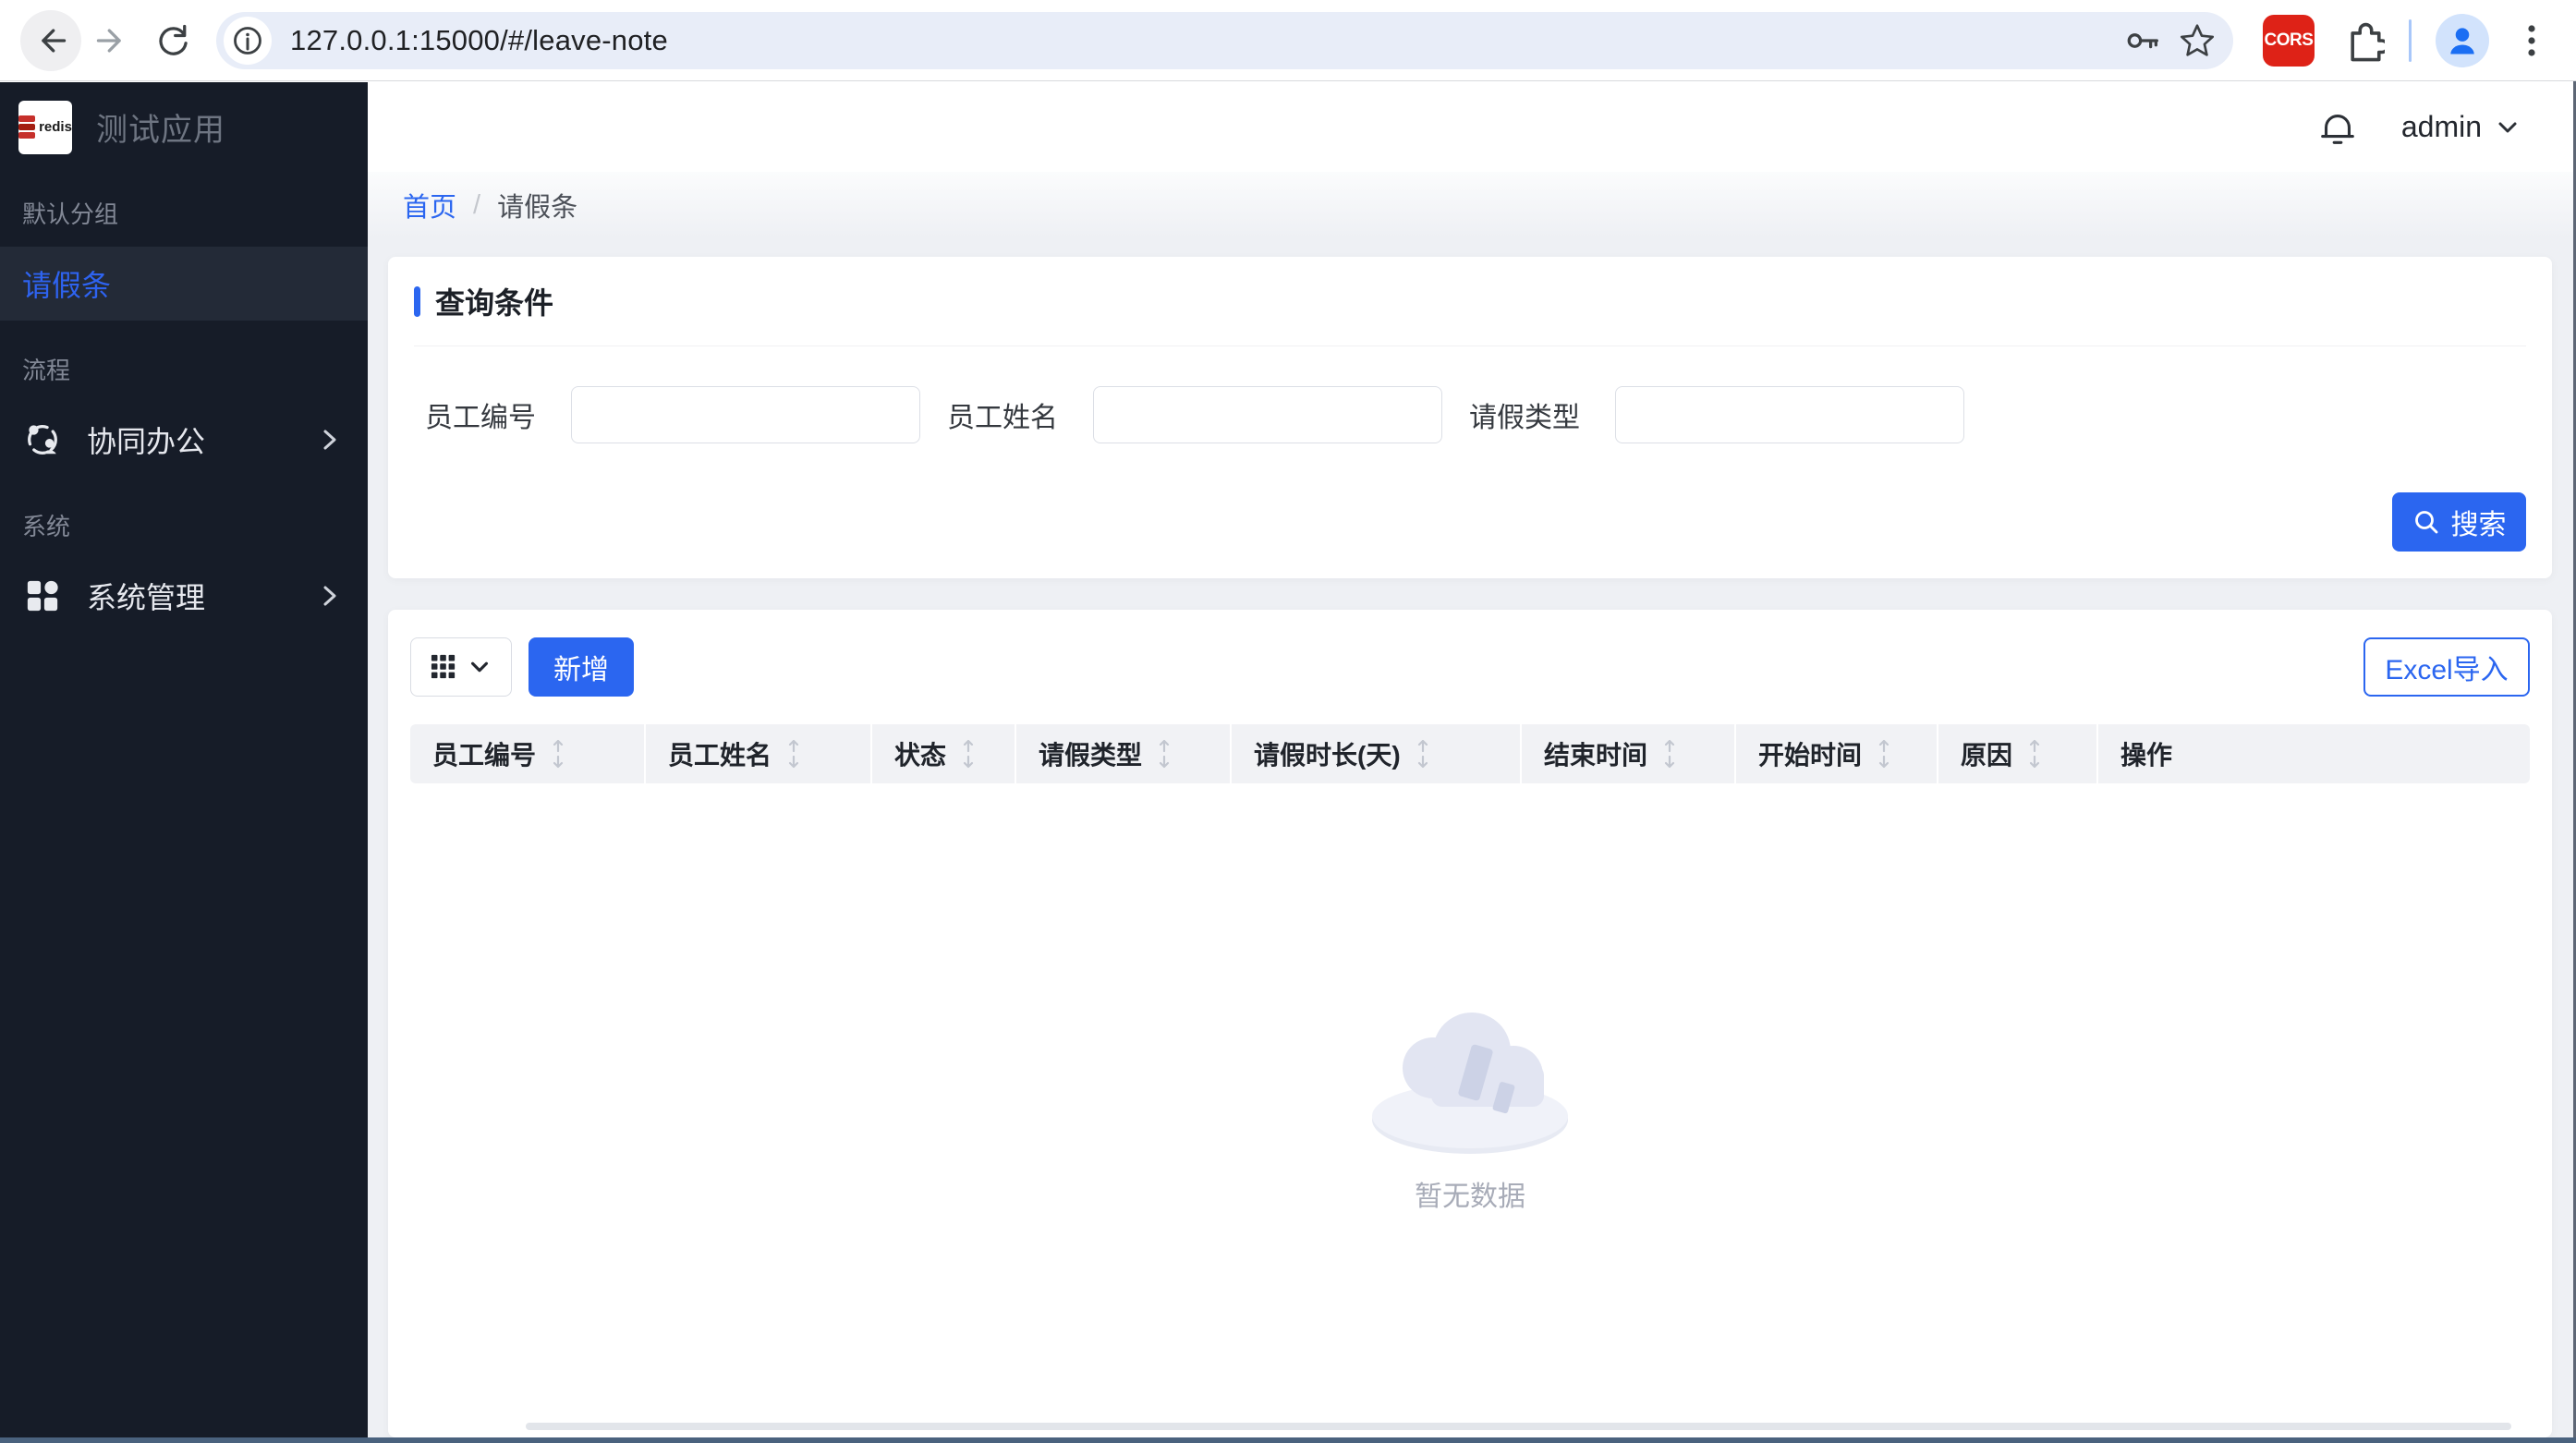 This screenshot has width=2576, height=1443. Describe the element at coordinates (111, 41) in the screenshot. I see `forward-button` at that location.